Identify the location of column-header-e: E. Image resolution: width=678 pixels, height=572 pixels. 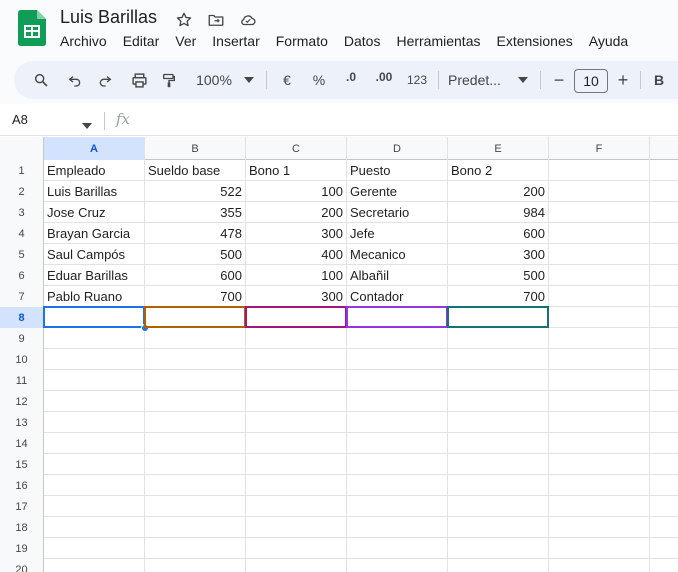
(498, 148).